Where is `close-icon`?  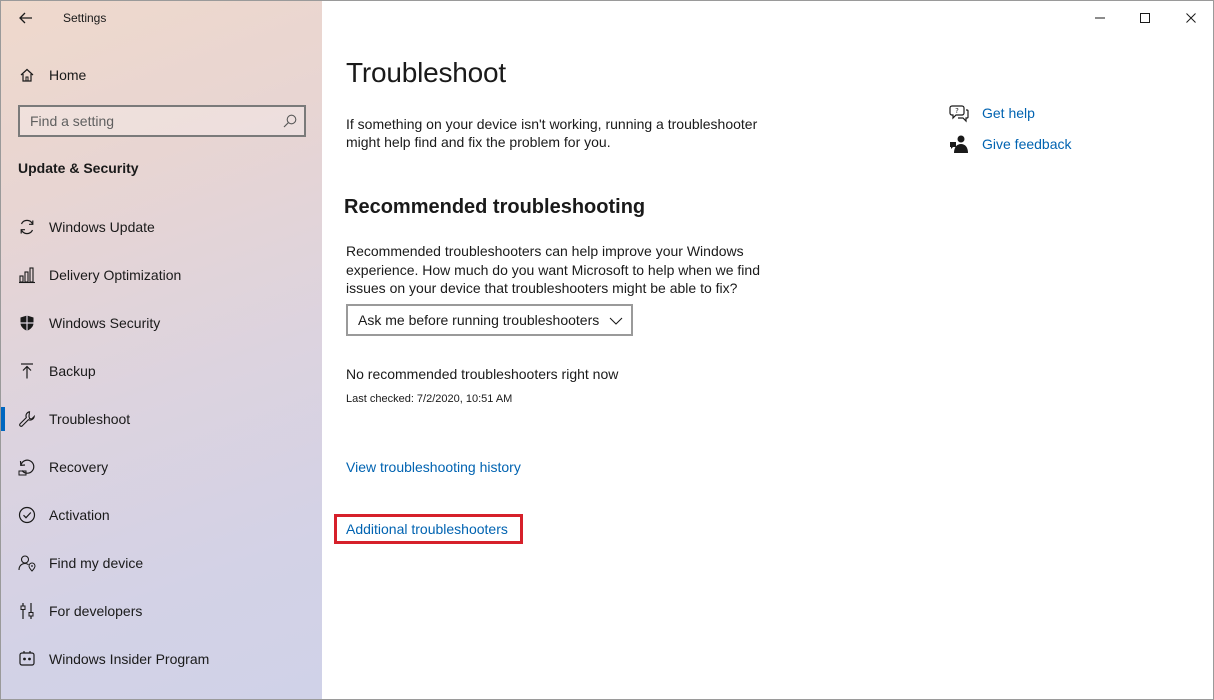 close-icon is located at coordinates (1191, 18).